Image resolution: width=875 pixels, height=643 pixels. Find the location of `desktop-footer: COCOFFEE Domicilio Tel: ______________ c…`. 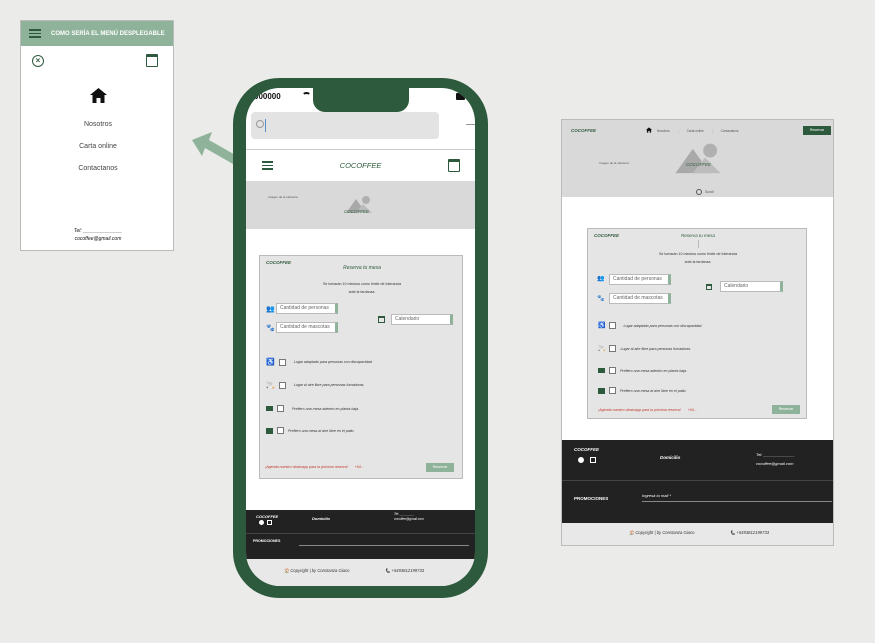

desktop-footer: COCOFFEE Domicilio Tel: ______________ c… is located at coordinates (697, 481).